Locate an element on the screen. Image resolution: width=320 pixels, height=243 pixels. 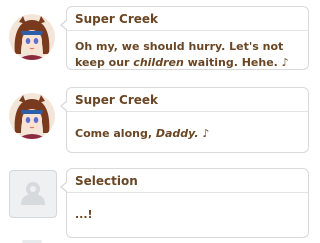
placeholder-icon is located at coordinates (33, 193).